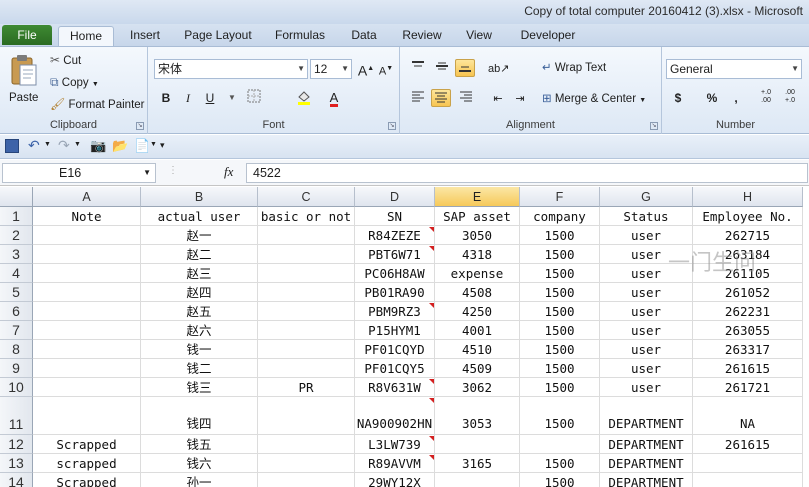 The image size is (809, 487). Describe the element at coordinates (498, 98) in the screenshot. I see `decrease-indent-button: ⇤` at that location.